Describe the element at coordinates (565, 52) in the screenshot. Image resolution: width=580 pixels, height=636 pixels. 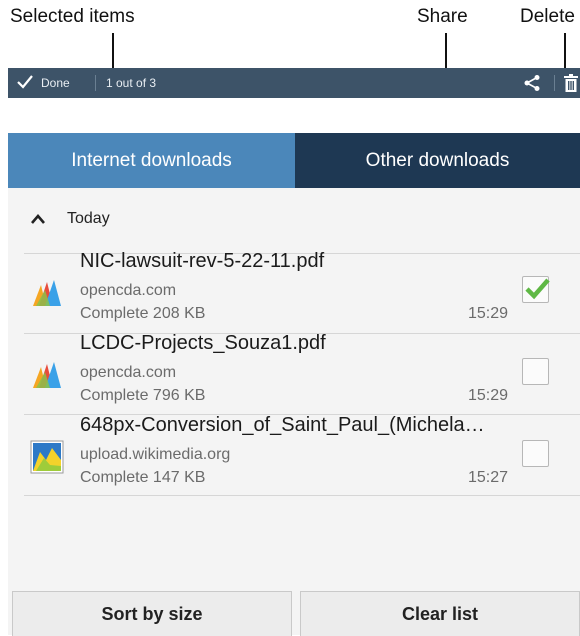
I see `callout-line-delete` at that location.